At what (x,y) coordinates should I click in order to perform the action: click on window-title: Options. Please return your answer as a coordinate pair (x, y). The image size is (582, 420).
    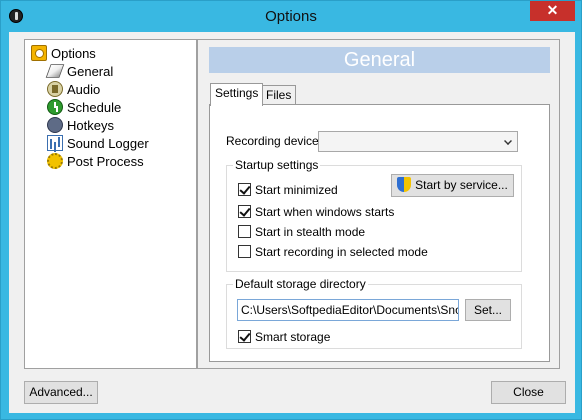
    Looking at the image, I should click on (291, 16).